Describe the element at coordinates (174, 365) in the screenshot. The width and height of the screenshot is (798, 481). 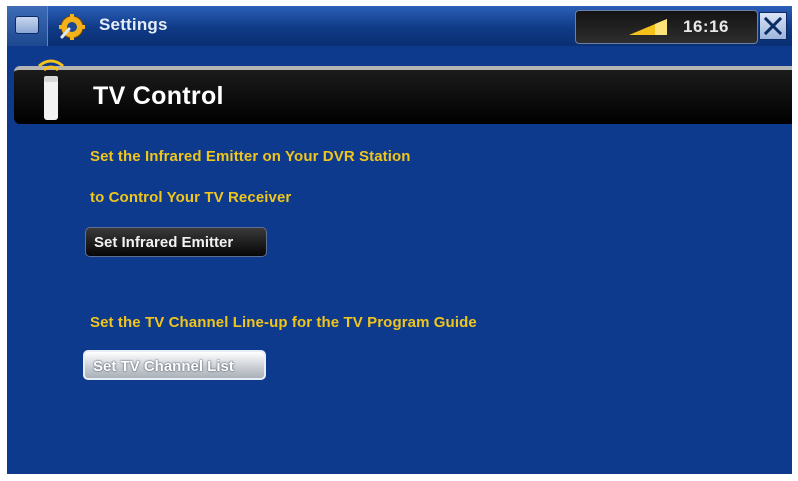
I see `set-tv-channel-list-button: Set TV Channel List` at that location.